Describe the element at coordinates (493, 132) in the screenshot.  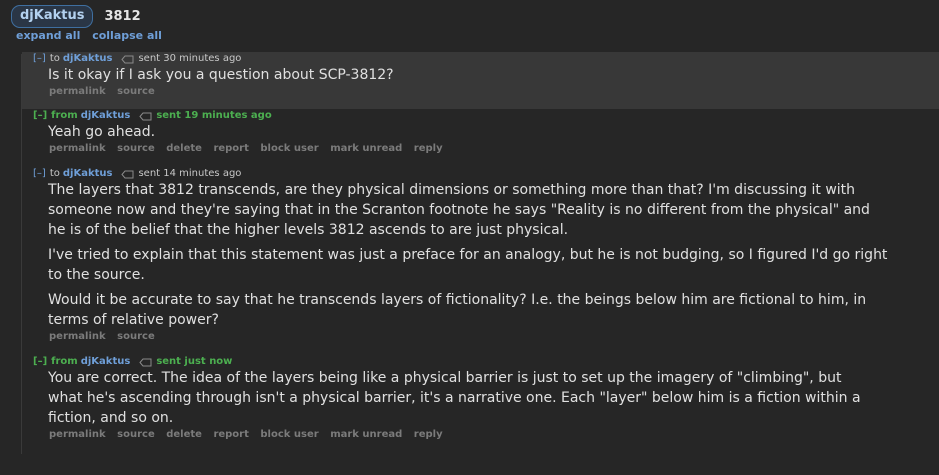
I see `message-body: Yeah go ahead.` at that location.